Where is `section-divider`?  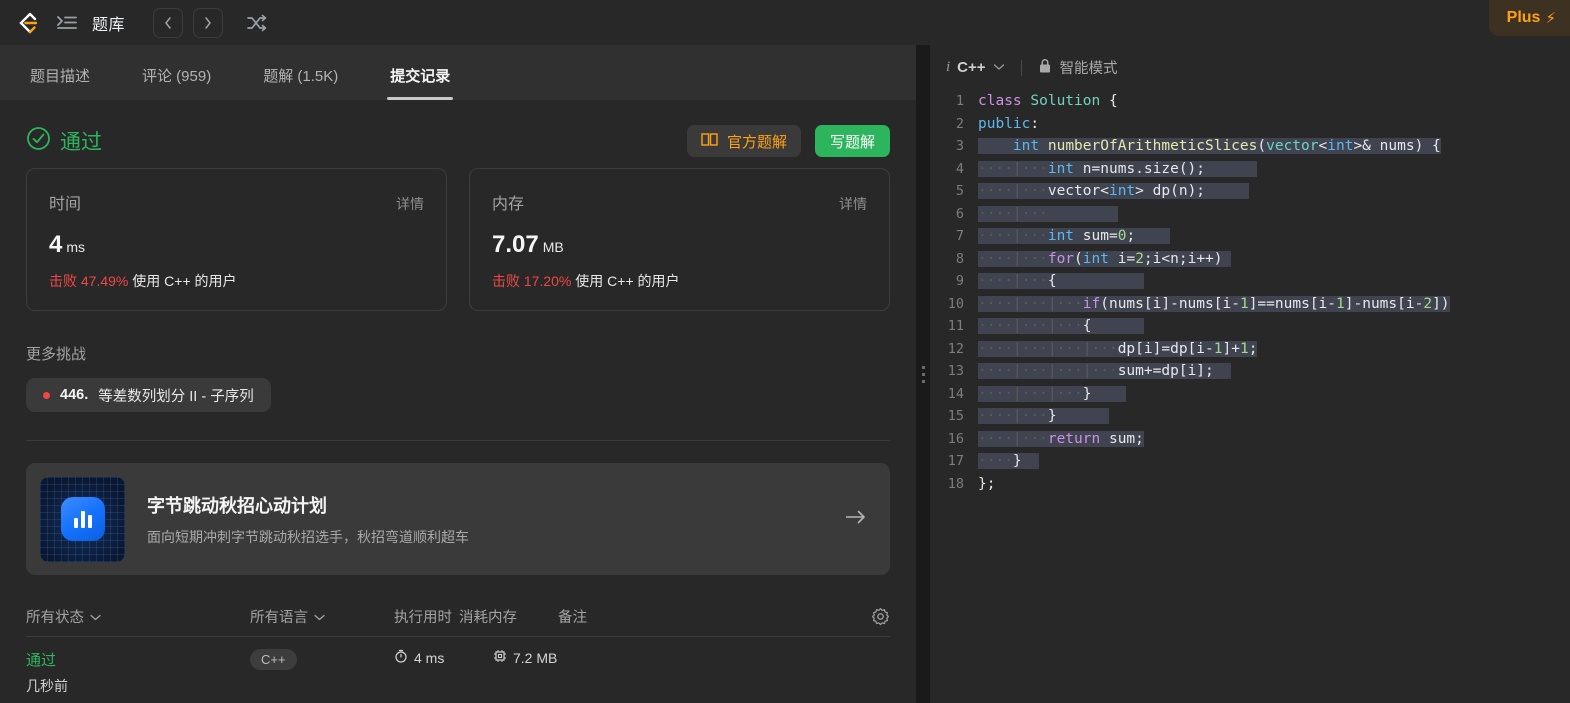 section-divider is located at coordinates (458, 440).